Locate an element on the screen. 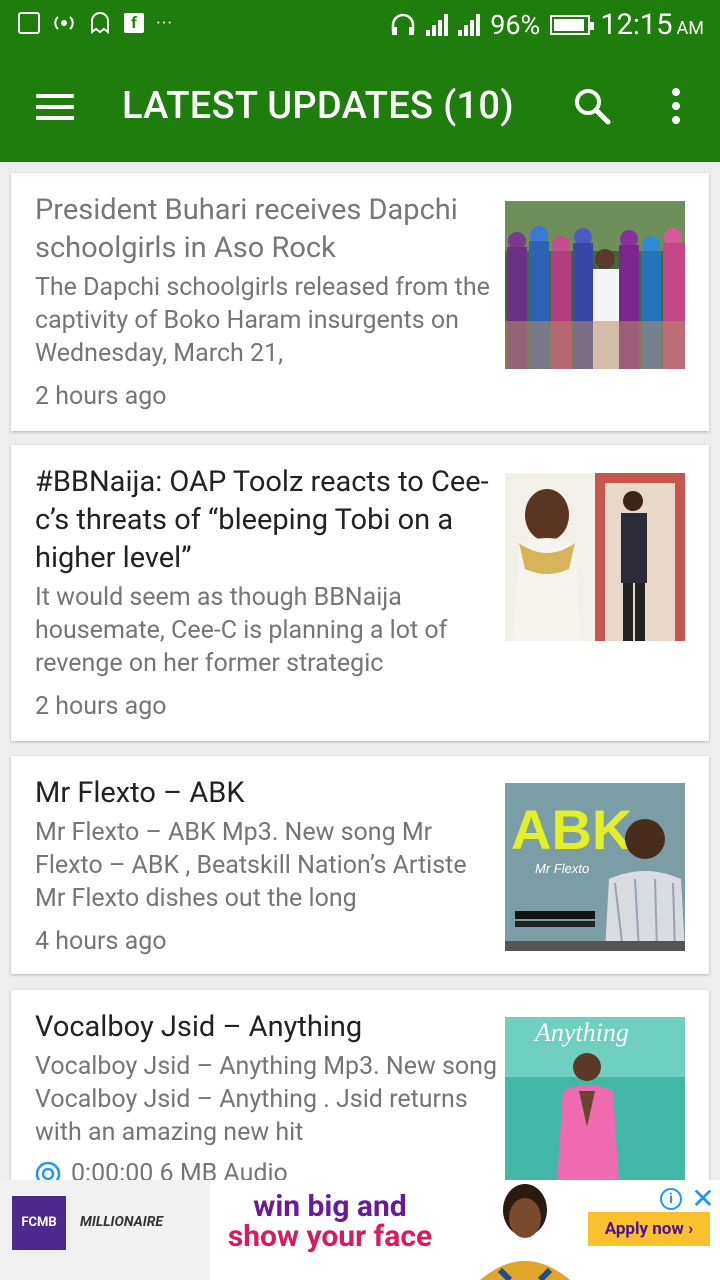 The image size is (720, 1280). ad-info-icon: i is located at coordinates (671, 1199).